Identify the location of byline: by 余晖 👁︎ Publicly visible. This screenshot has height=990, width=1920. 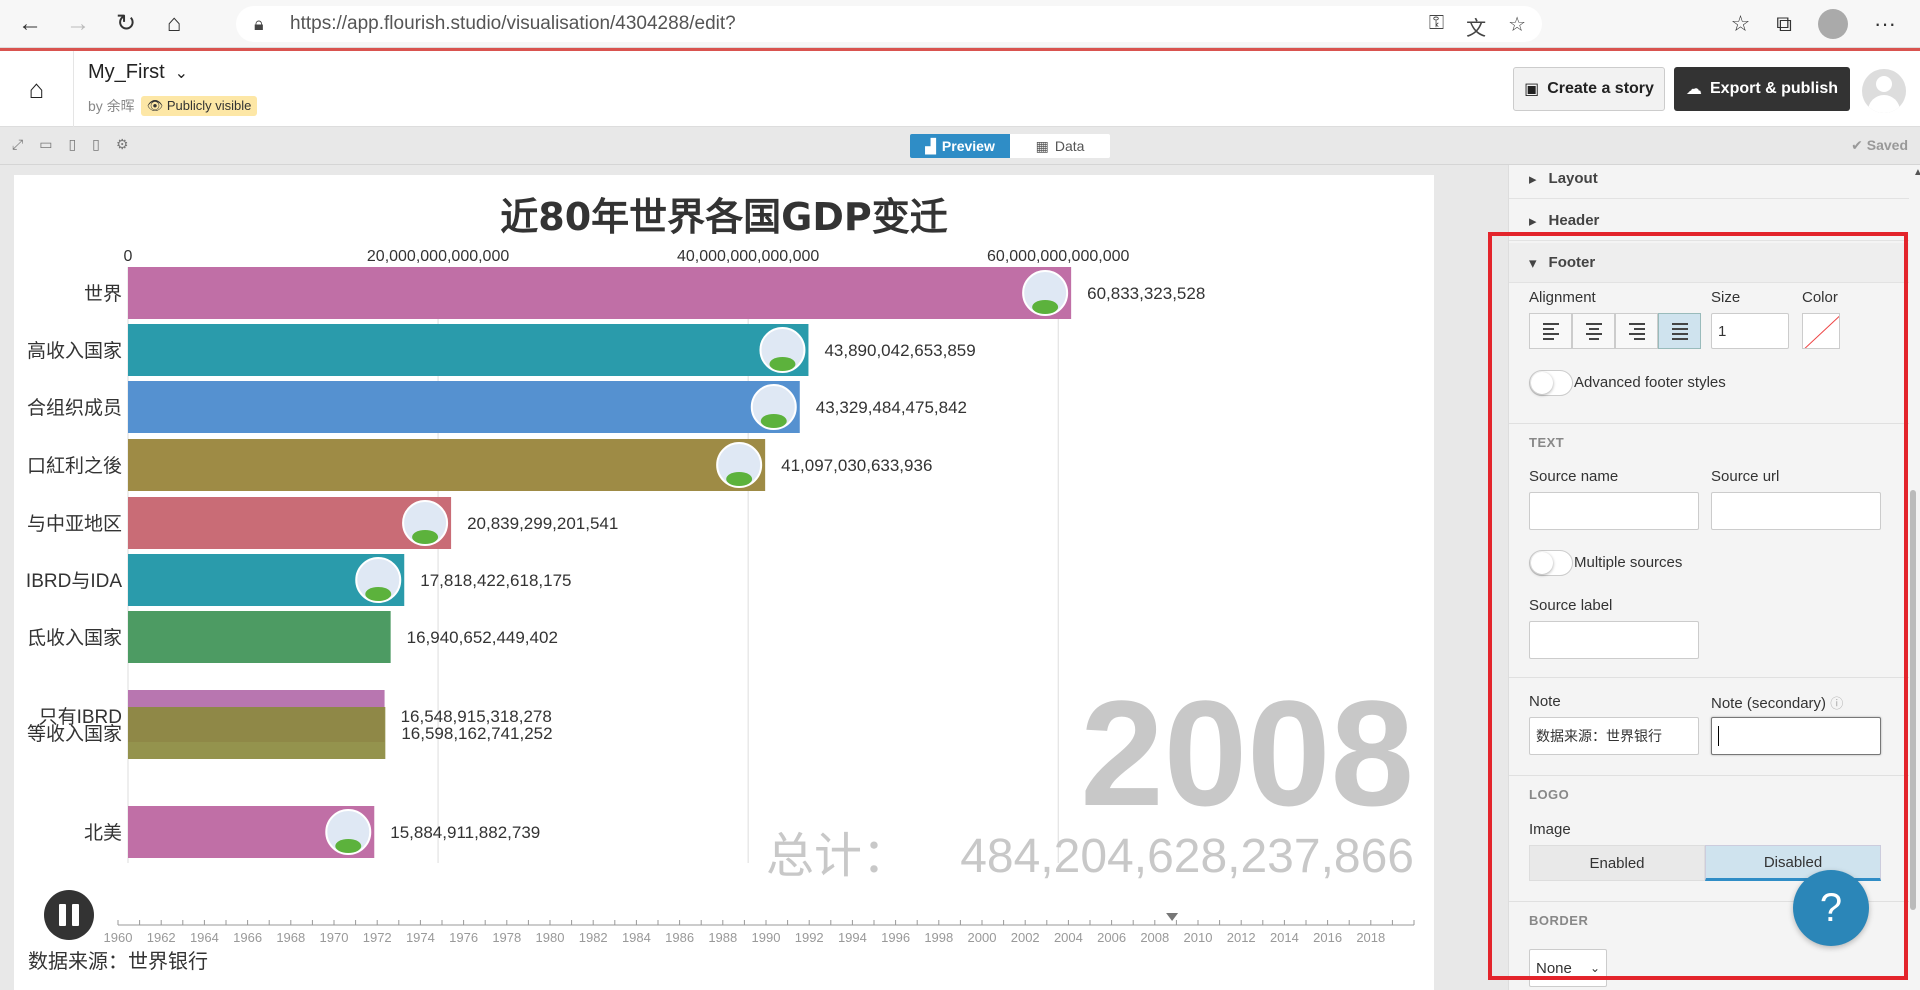
(173, 106).